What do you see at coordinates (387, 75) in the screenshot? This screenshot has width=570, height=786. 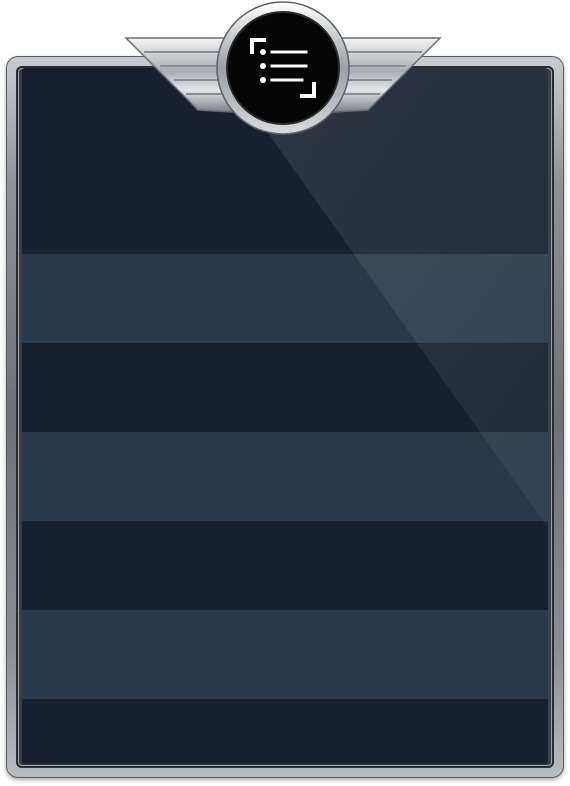 I see `right-wing` at bounding box center [387, 75].